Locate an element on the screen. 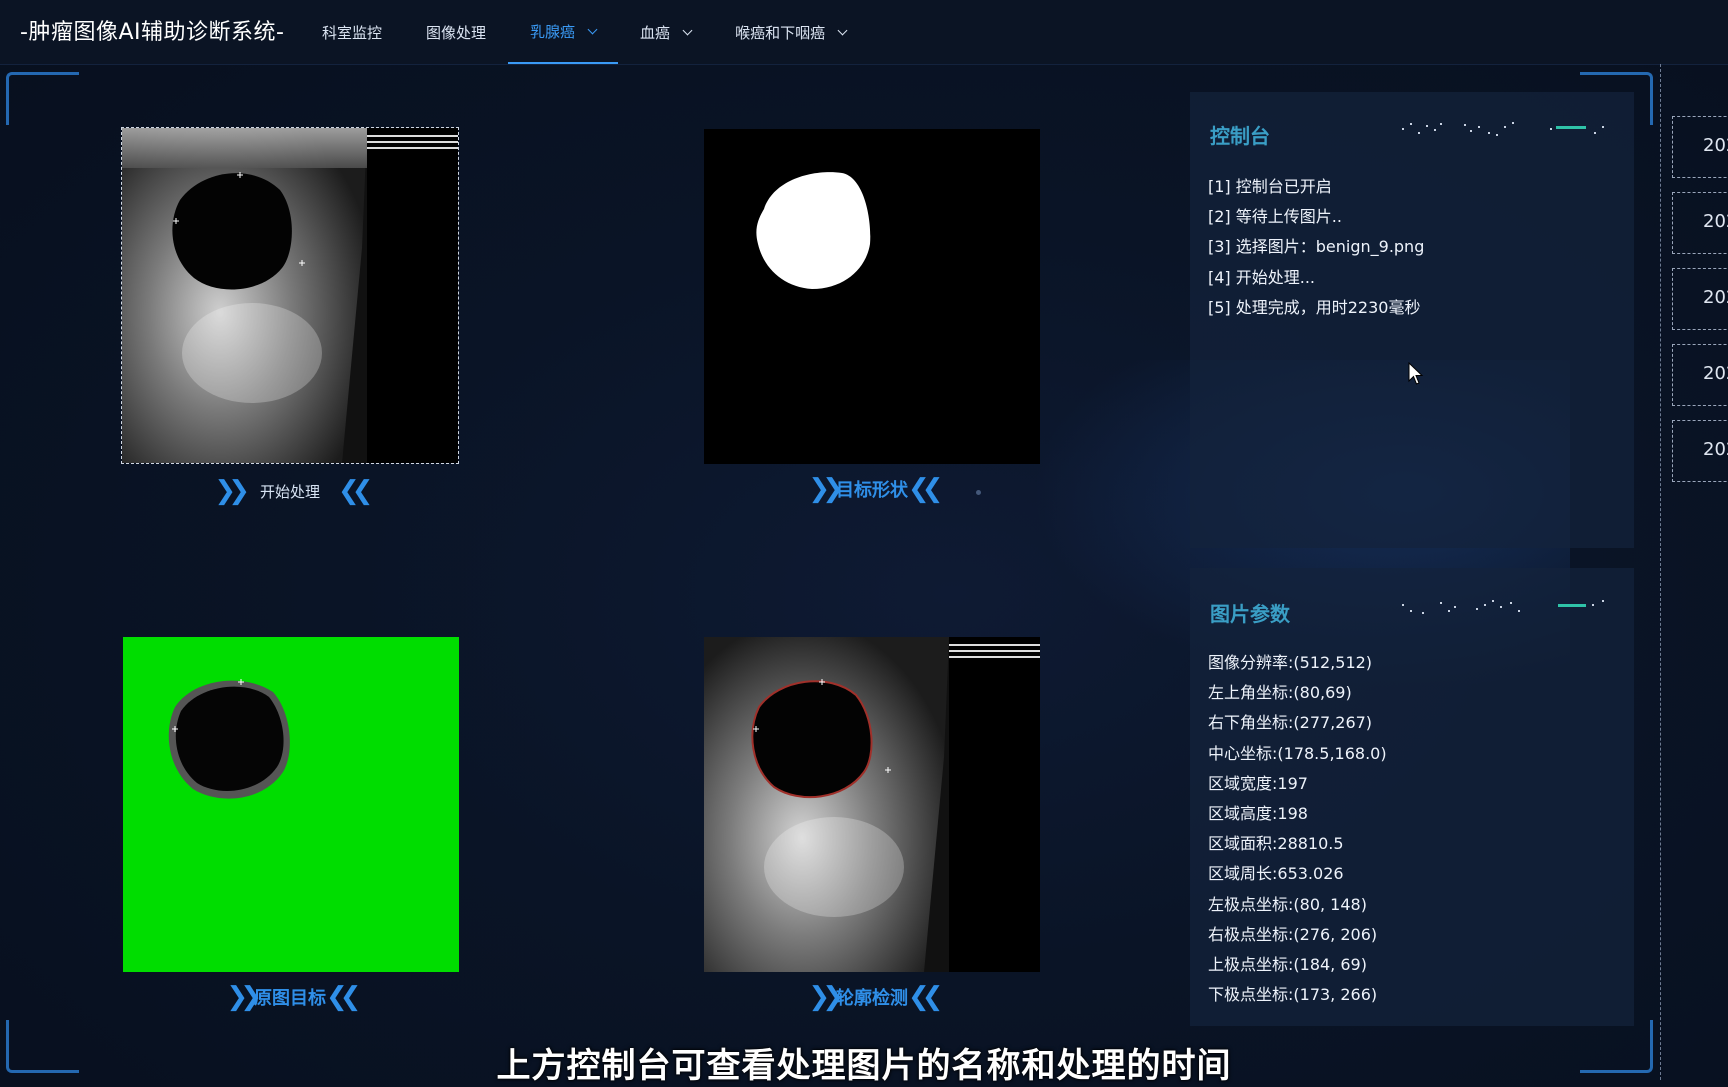  nav-label: 图像处理 is located at coordinates (456, 32).